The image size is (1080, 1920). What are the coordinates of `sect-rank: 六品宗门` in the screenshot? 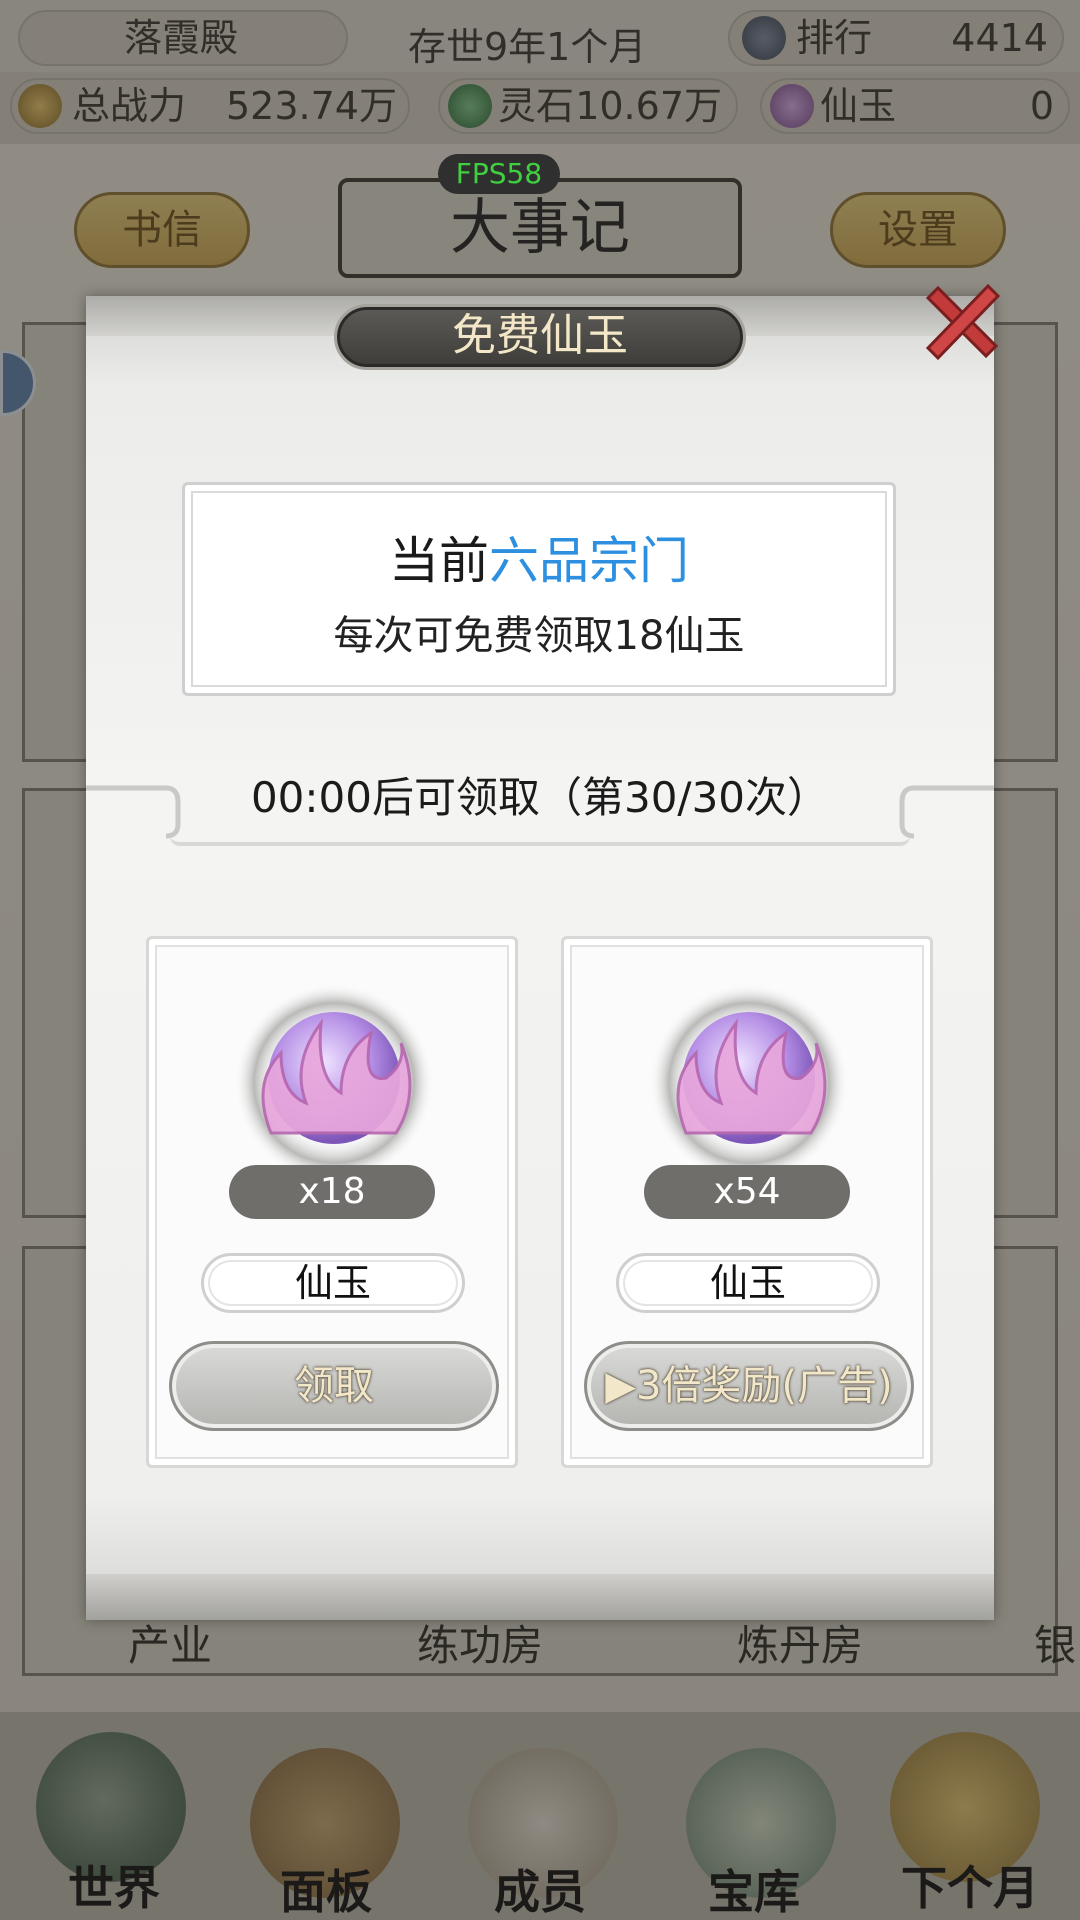 It's located at (589, 561).